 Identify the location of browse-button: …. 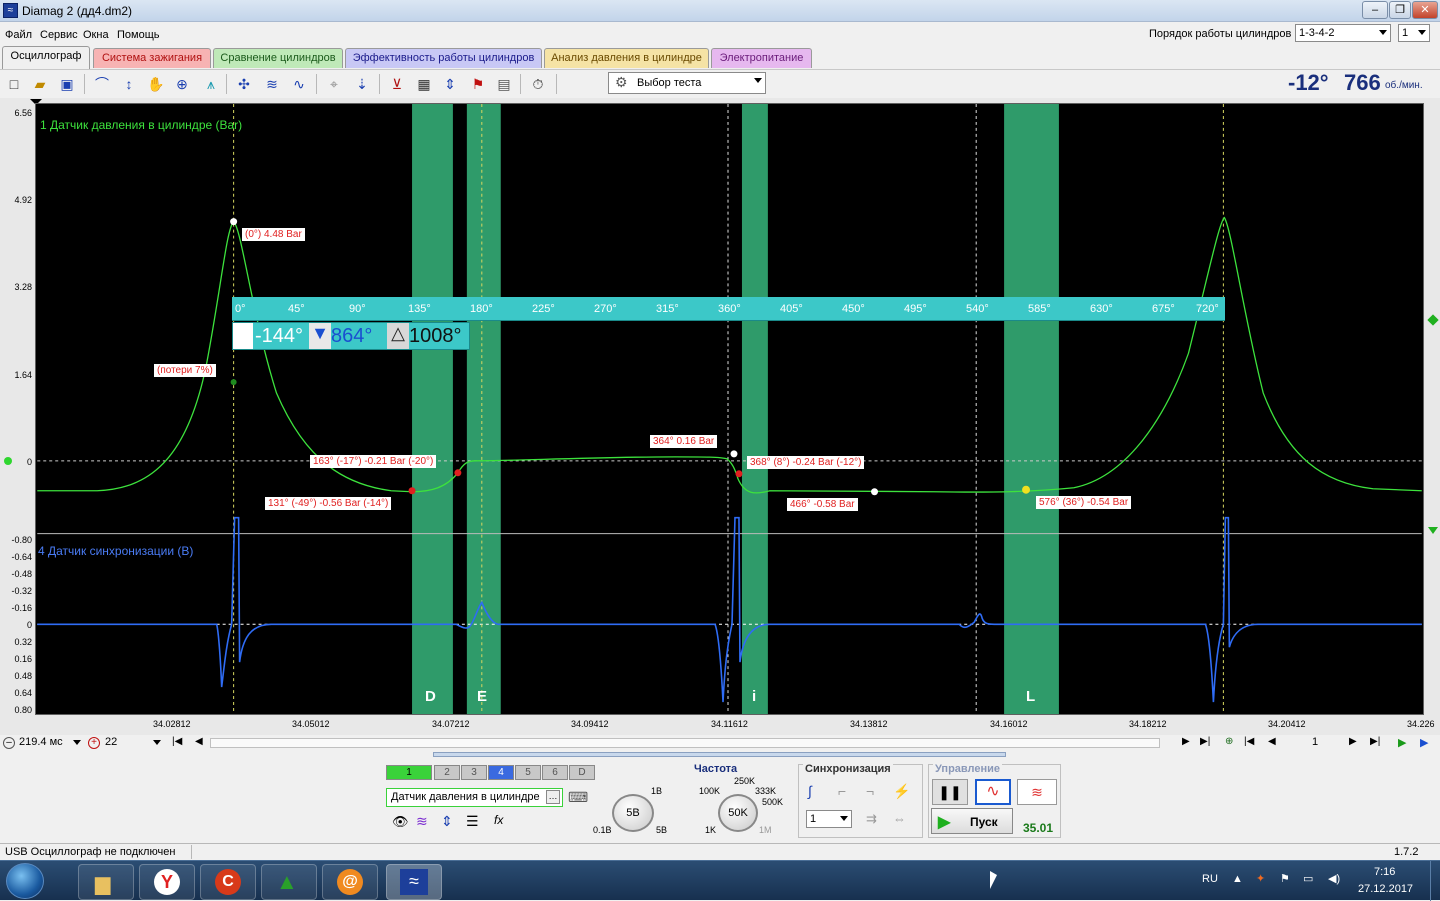
(553, 797).